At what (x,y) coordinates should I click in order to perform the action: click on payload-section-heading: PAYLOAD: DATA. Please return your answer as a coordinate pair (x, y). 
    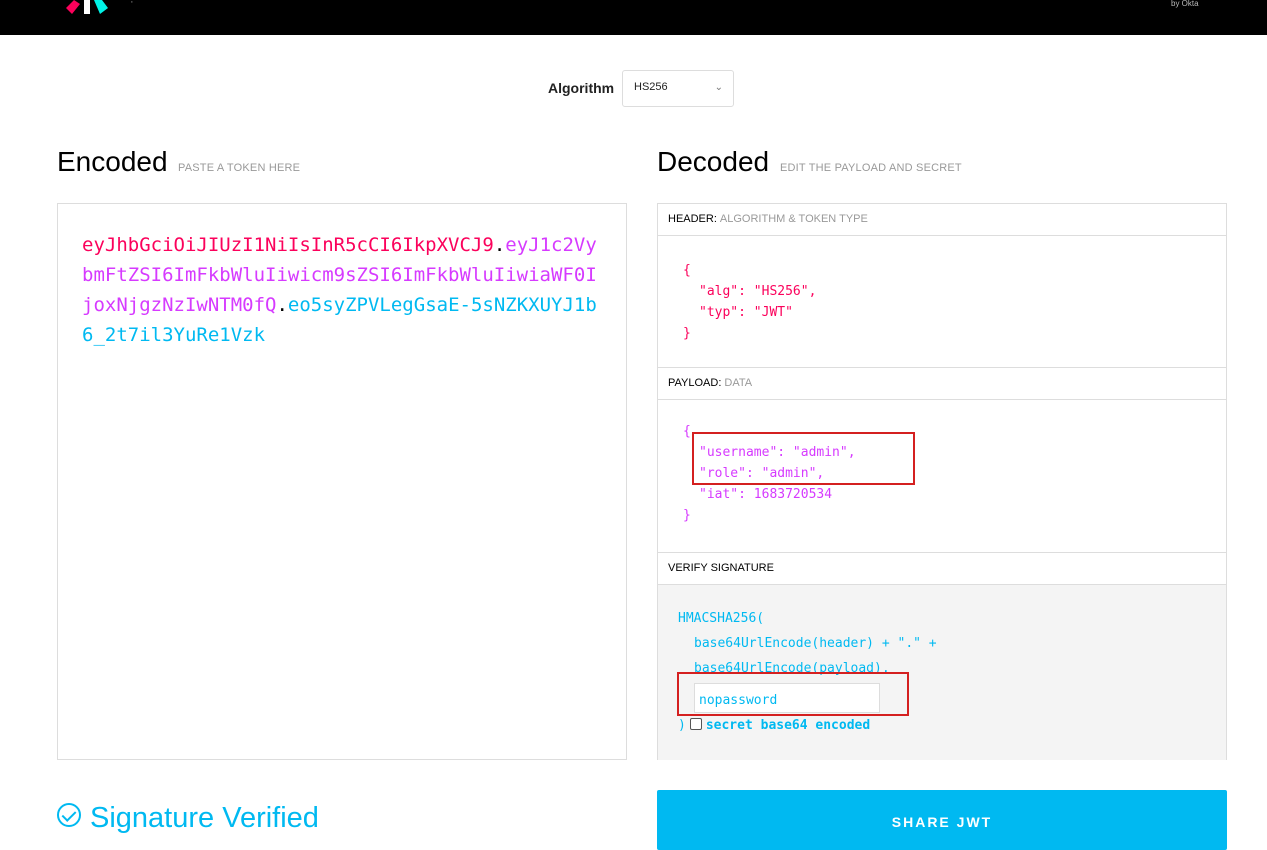
    Looking at the image, I should click on (942, 384).